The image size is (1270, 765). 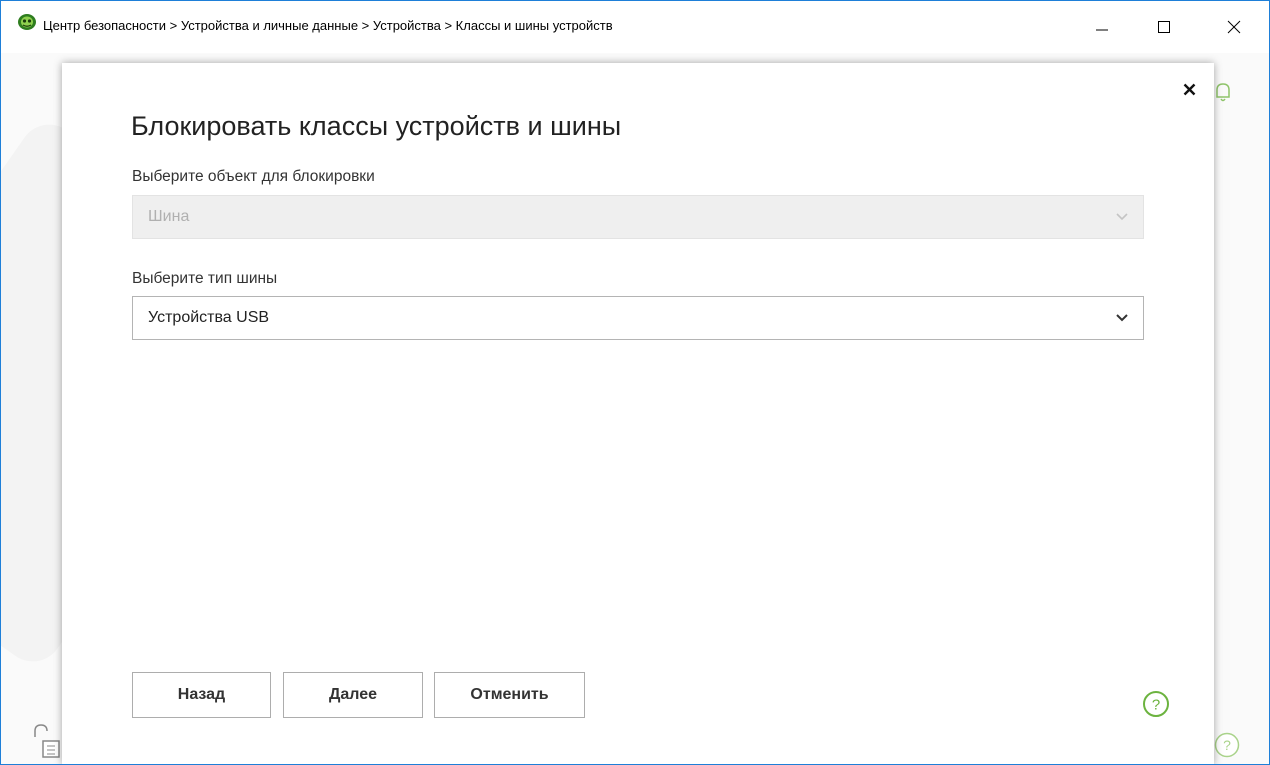 What do you see at coordinates (1102, 27) in the screenshot?
I see `minimize-button` at bounding box center [1102, 27].